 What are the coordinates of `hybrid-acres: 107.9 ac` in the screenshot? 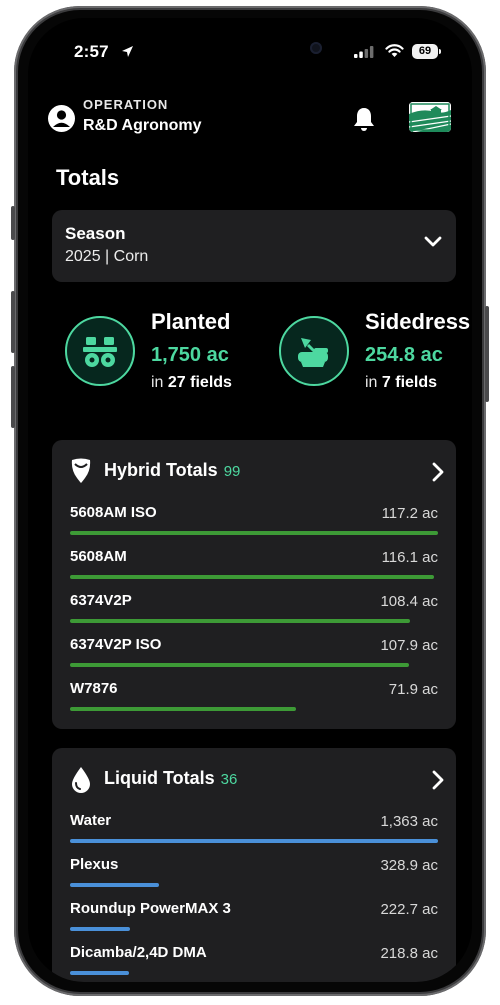 It's located at (409, 645).